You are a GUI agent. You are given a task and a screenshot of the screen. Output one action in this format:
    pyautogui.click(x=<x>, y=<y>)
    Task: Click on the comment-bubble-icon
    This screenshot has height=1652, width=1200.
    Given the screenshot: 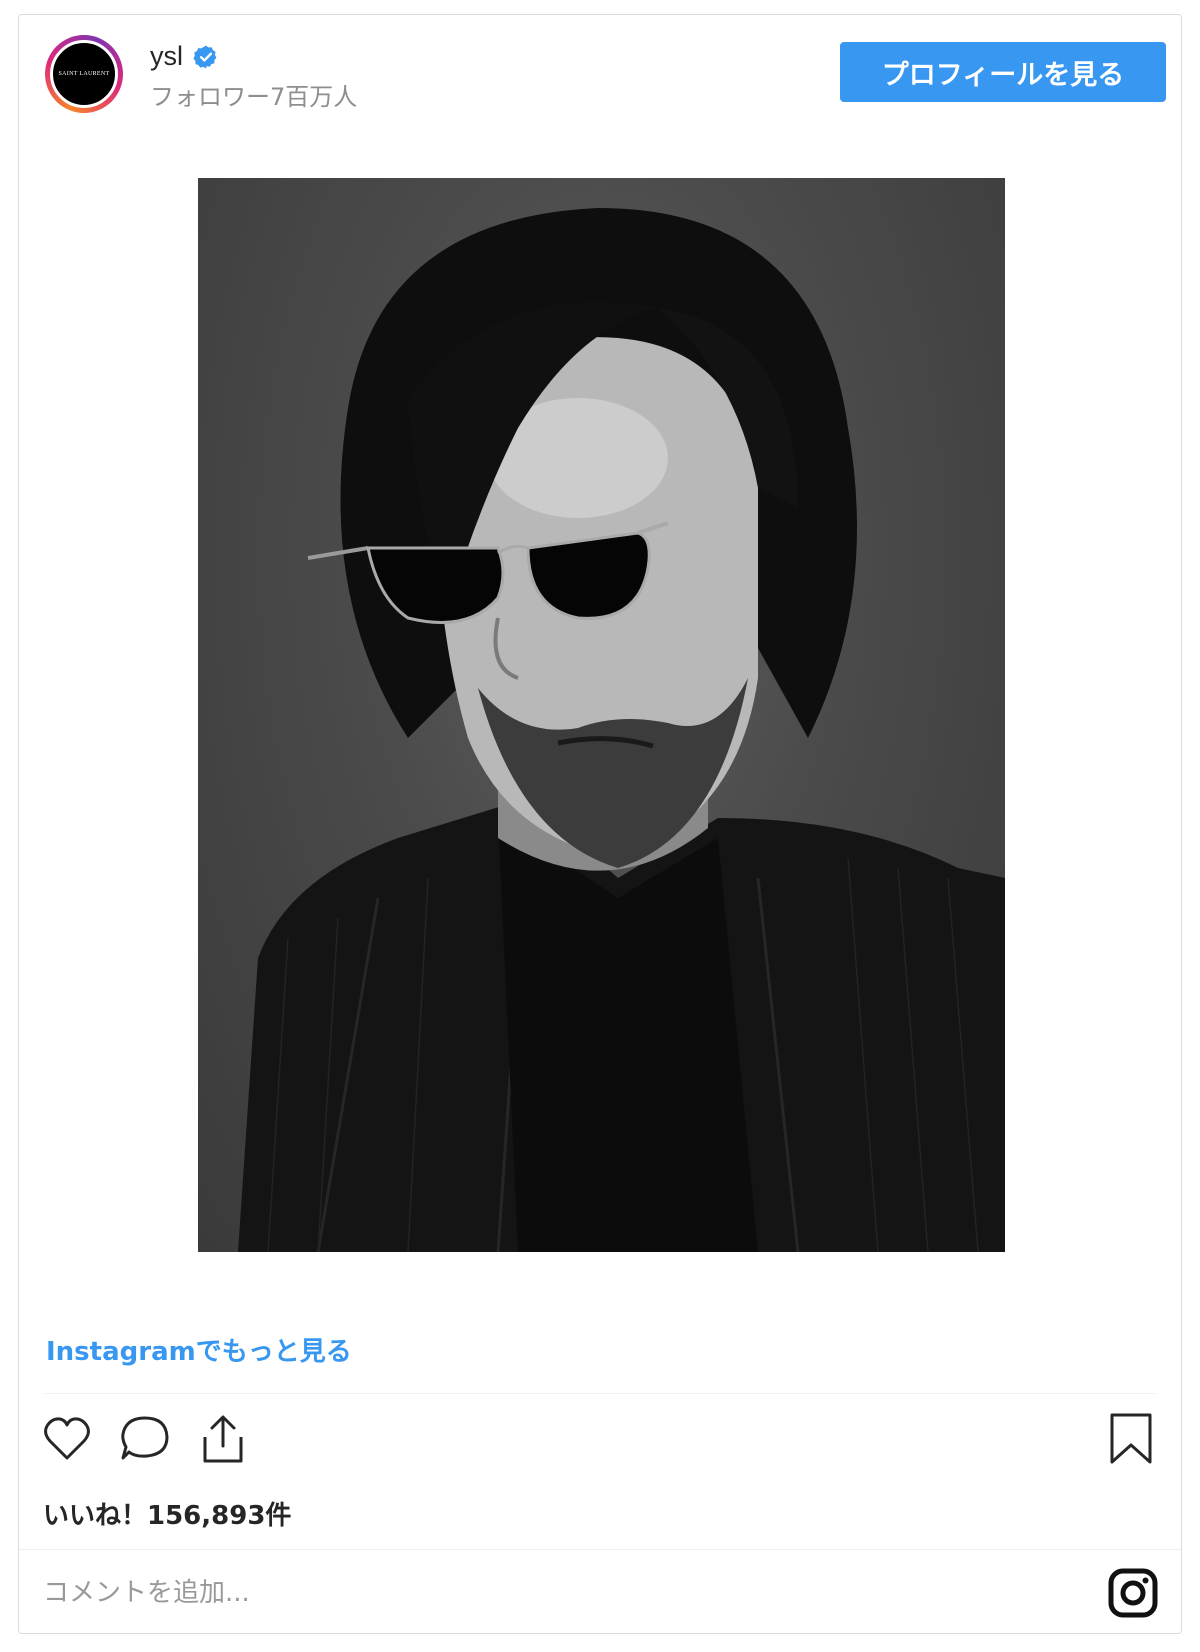 What is the action you would take?
    pyautogui.click(x=145, y=1438)
    